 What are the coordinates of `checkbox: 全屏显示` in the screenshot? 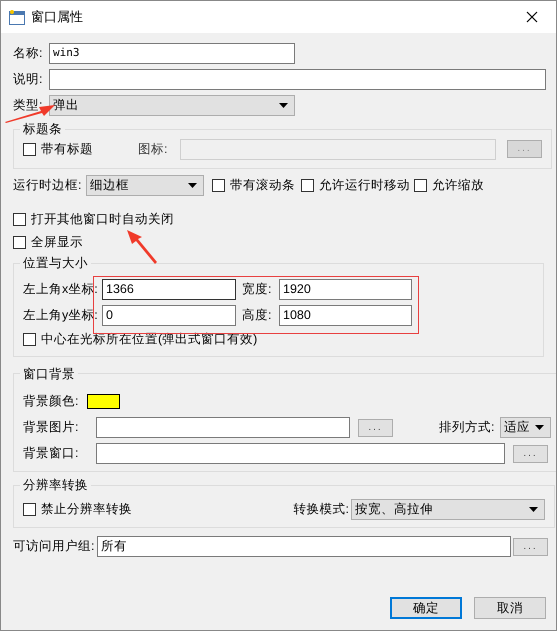 It's located at (48, 242).